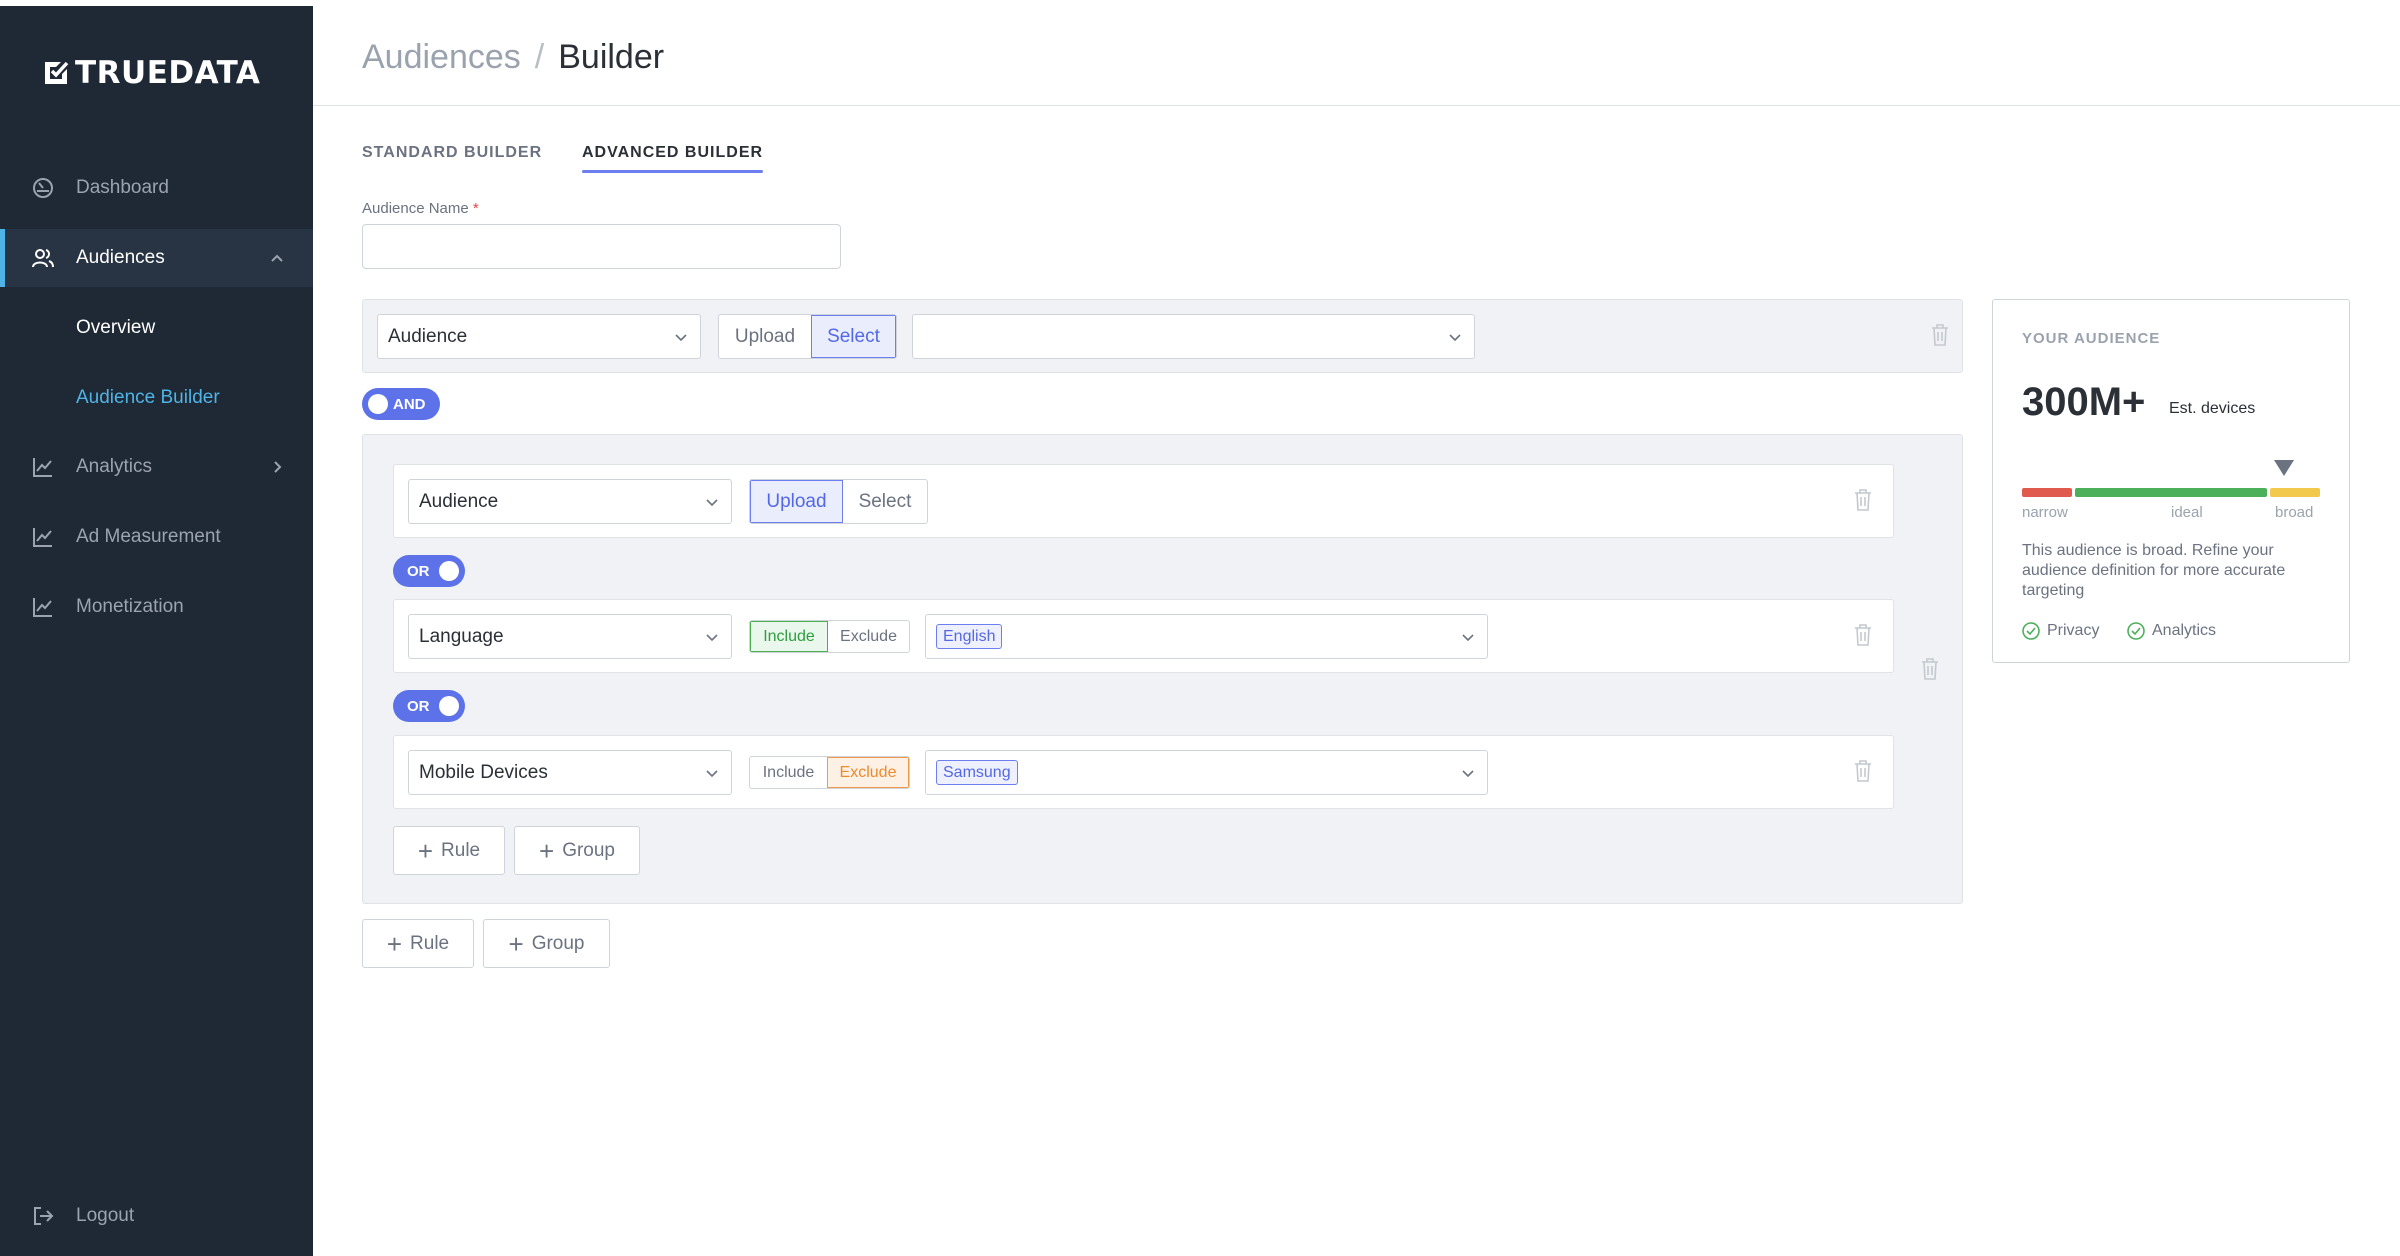  Describe the element at coordinates (570, 501) in the screenshot. I see `rule-field-select: Audience` at that location.